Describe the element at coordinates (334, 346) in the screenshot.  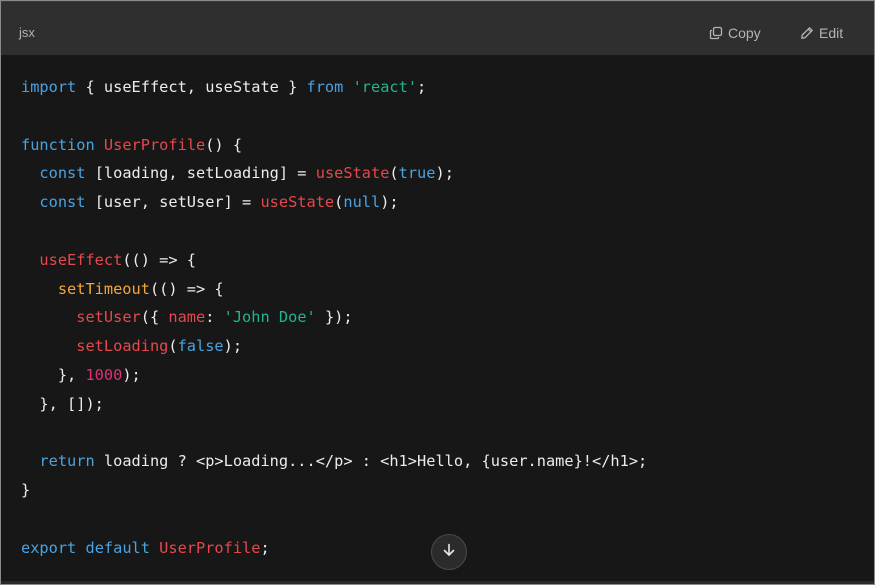
I see `code-line: setLoading(false);` at that location.